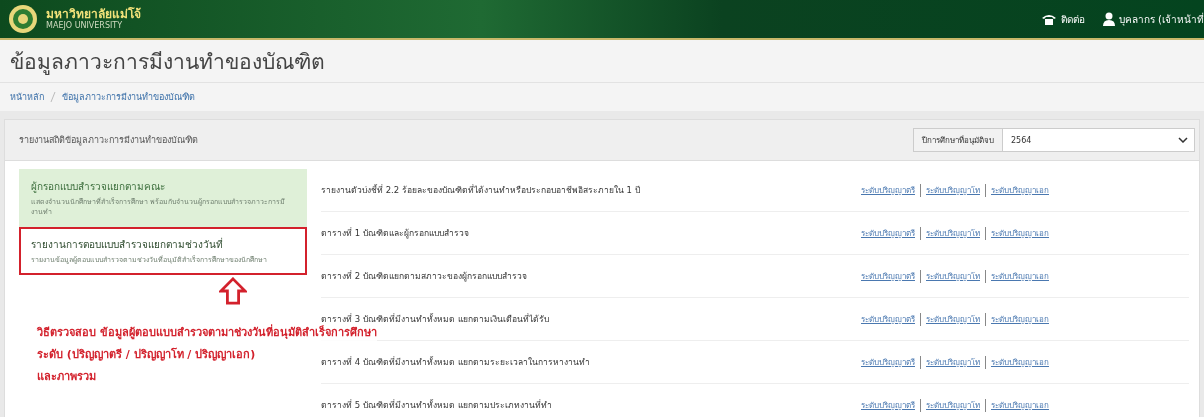 The height and width of the screenshot is (417, 1204). I want to click on report-title: ตารางที่ 4 บัณฑิตที่มีงานทำทั้งหมด แยกตามระยะเวลาในการหางานทำ, so click(456, 362).